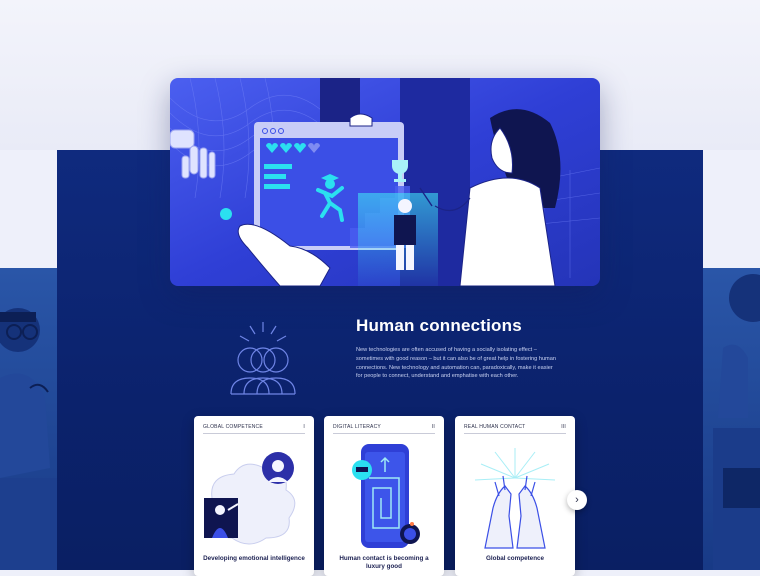 This screenshot has width=760, height=576. I want to click on phone-maze-illustration, so click(386, 496).